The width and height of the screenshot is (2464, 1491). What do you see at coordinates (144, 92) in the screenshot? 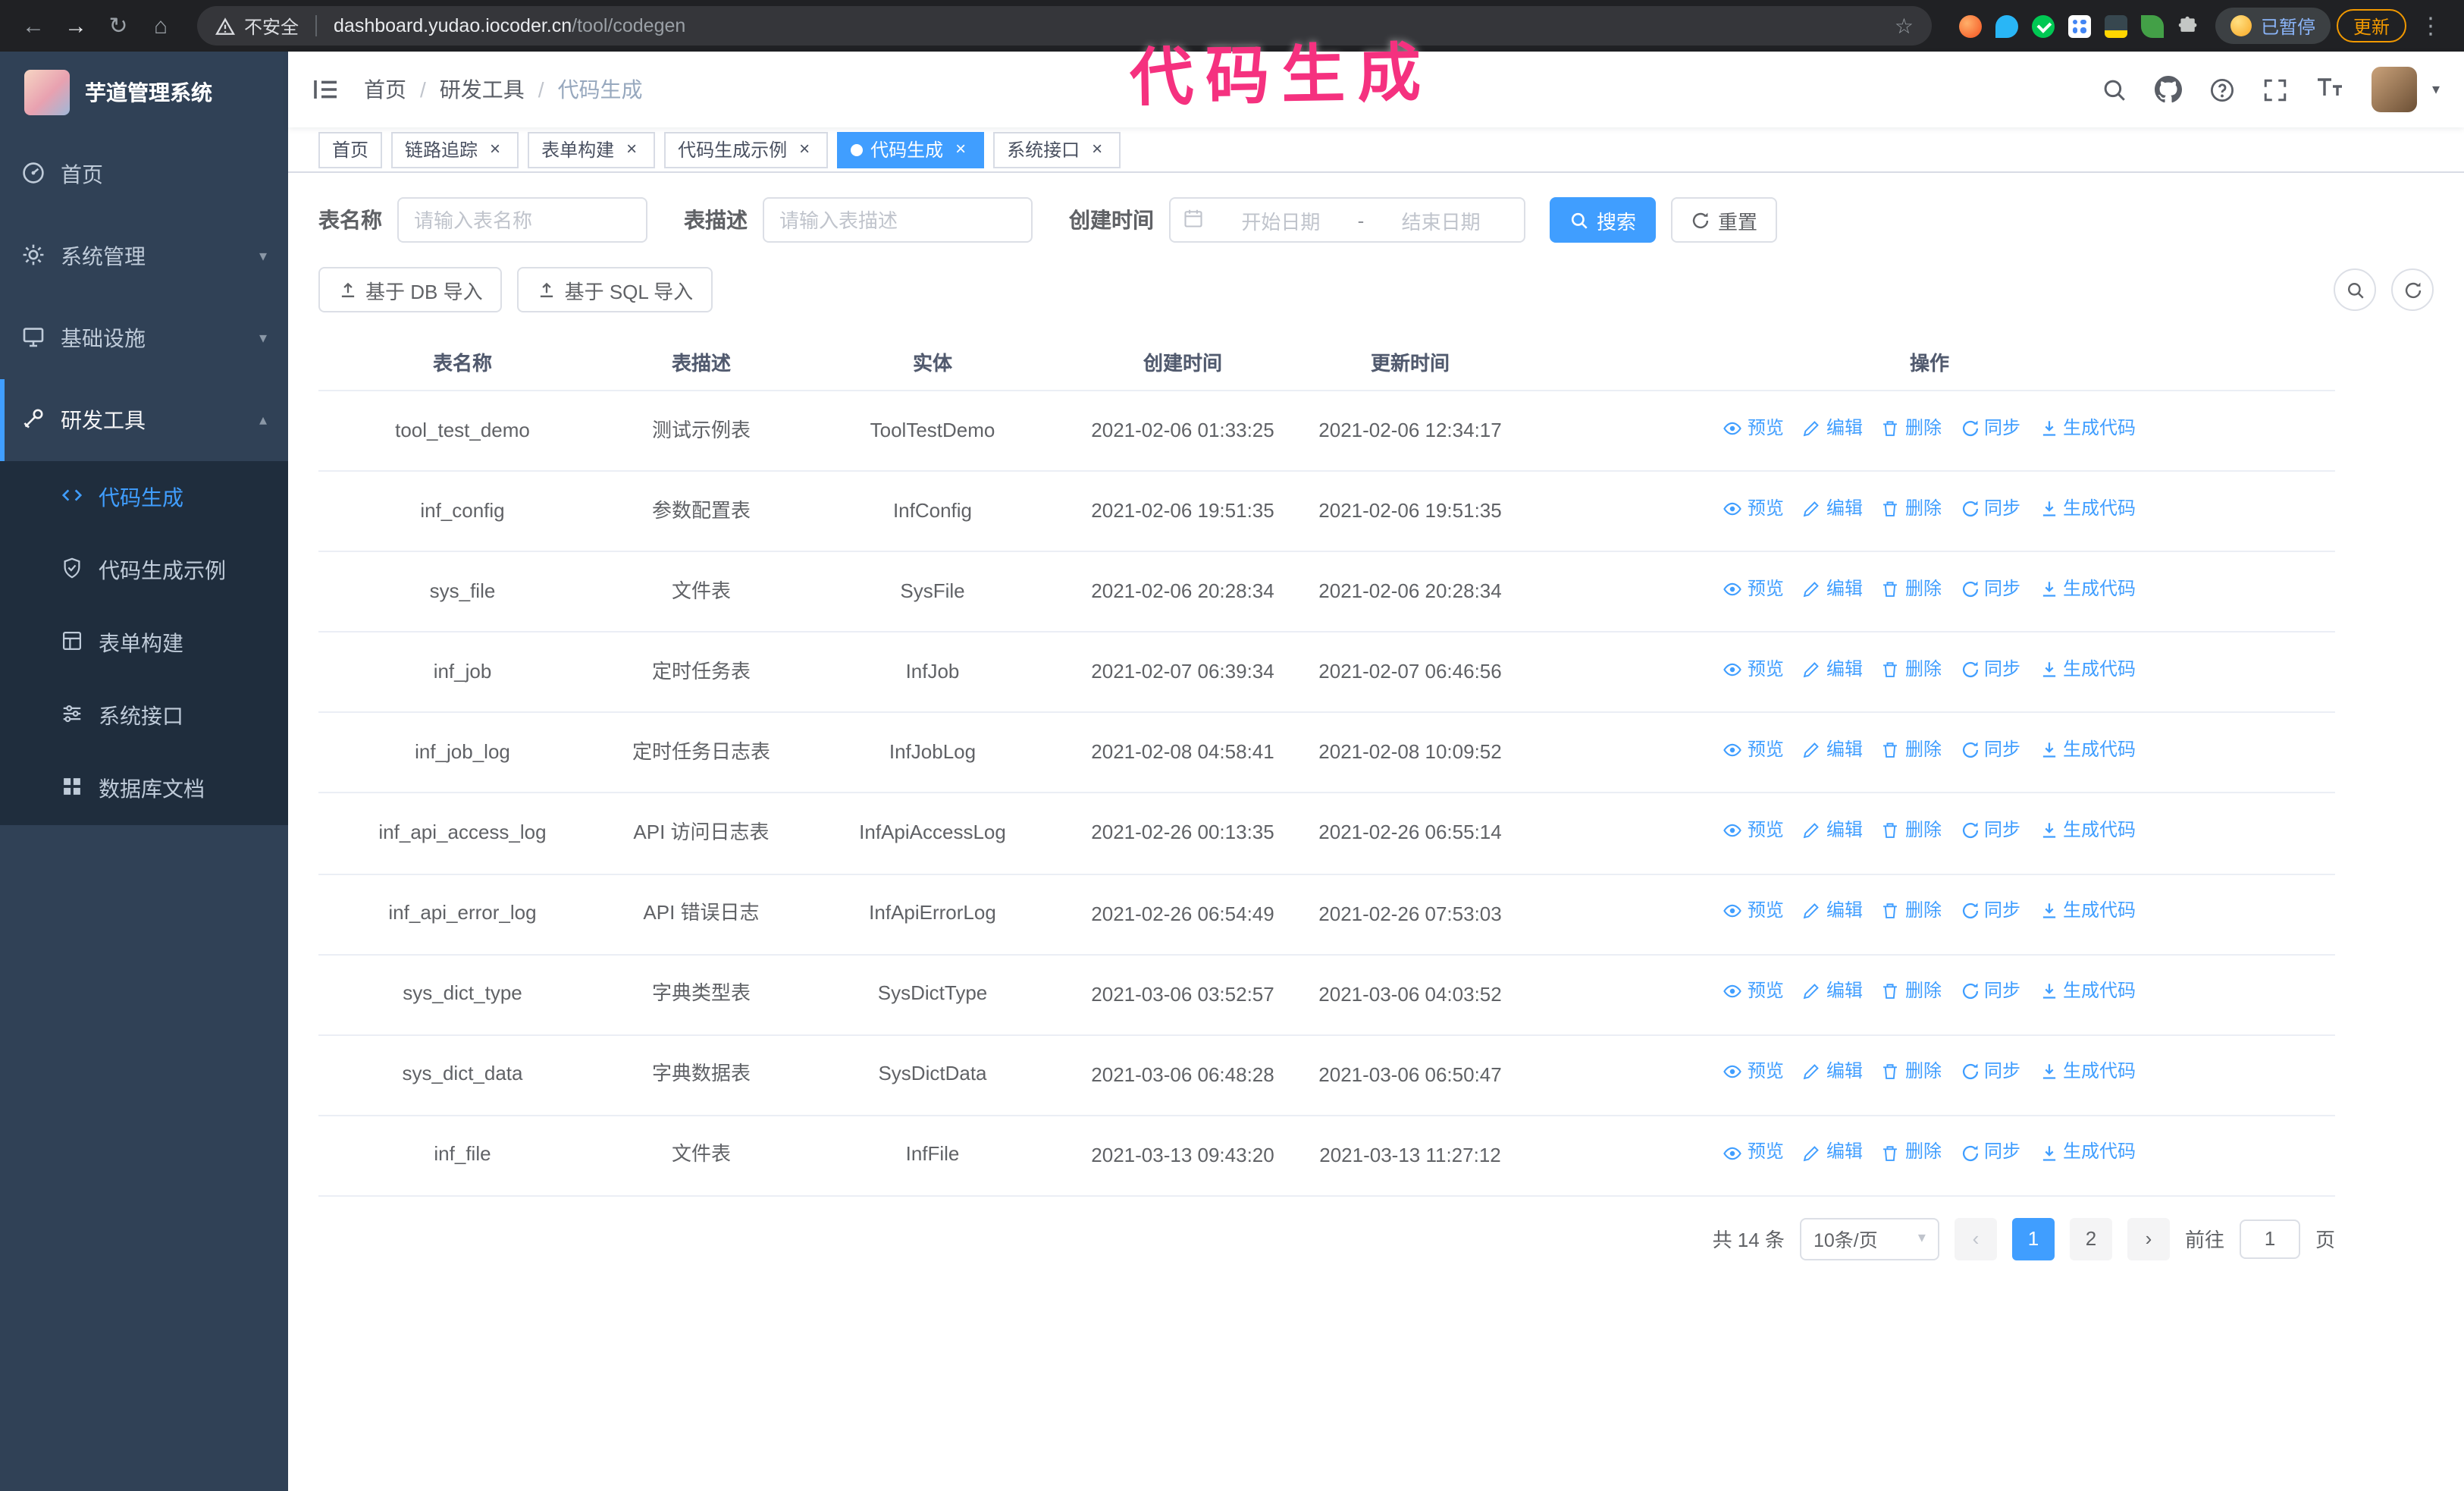
I see `logo: 芋道管理系统` at bounding box center [144, 92].